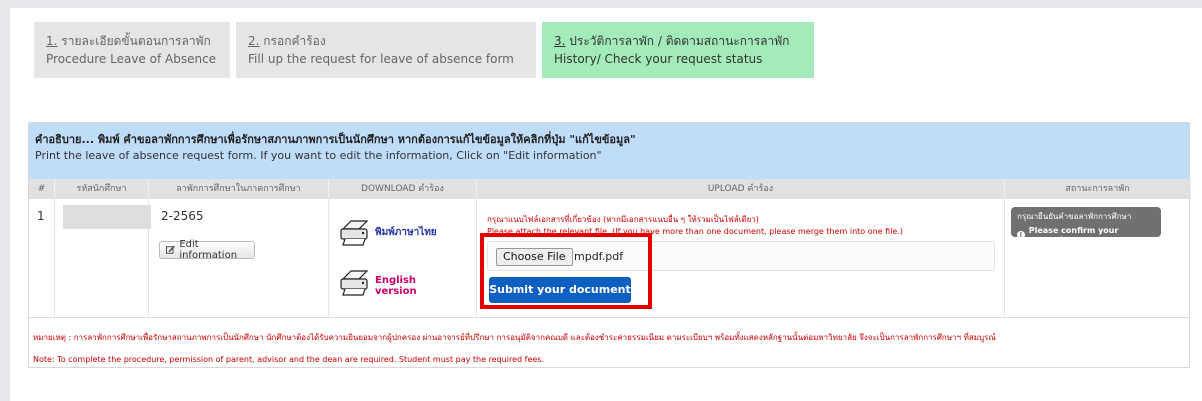  I want to click on tab-subtitle: Procedure Leave of Absence, so click(131, 59).